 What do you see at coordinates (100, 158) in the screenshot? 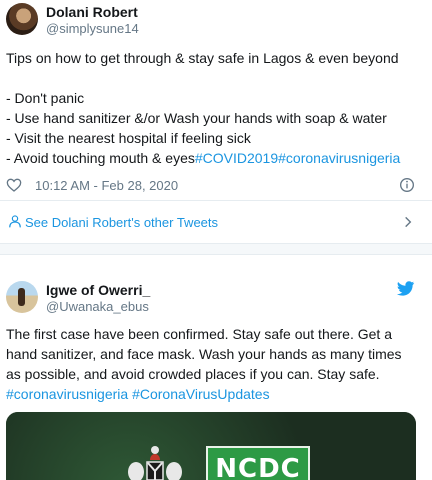
I see `tweet-text-segment: - Avoid touching mouth & eyes` at bounding box center [100, 158].